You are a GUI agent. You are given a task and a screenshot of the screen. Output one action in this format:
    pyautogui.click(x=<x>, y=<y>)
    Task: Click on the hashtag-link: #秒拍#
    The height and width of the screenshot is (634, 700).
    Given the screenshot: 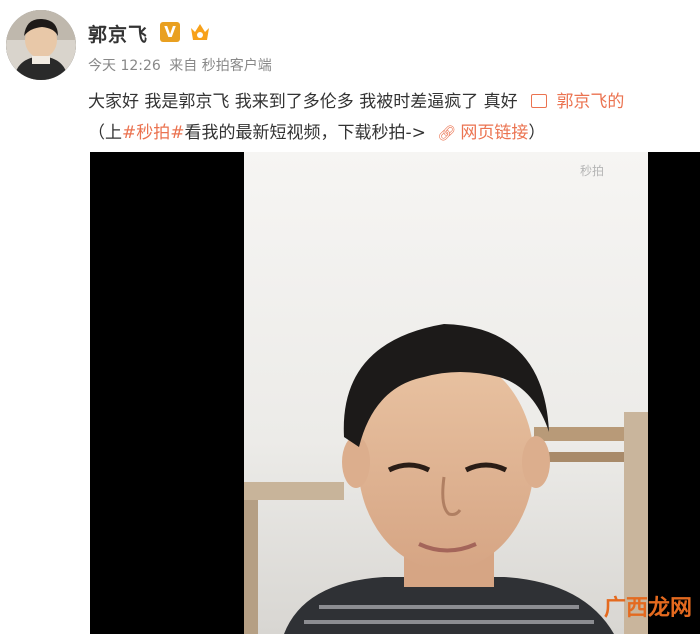 What is the action you would take?
    pyautogui.click(x=153, y=133)
    